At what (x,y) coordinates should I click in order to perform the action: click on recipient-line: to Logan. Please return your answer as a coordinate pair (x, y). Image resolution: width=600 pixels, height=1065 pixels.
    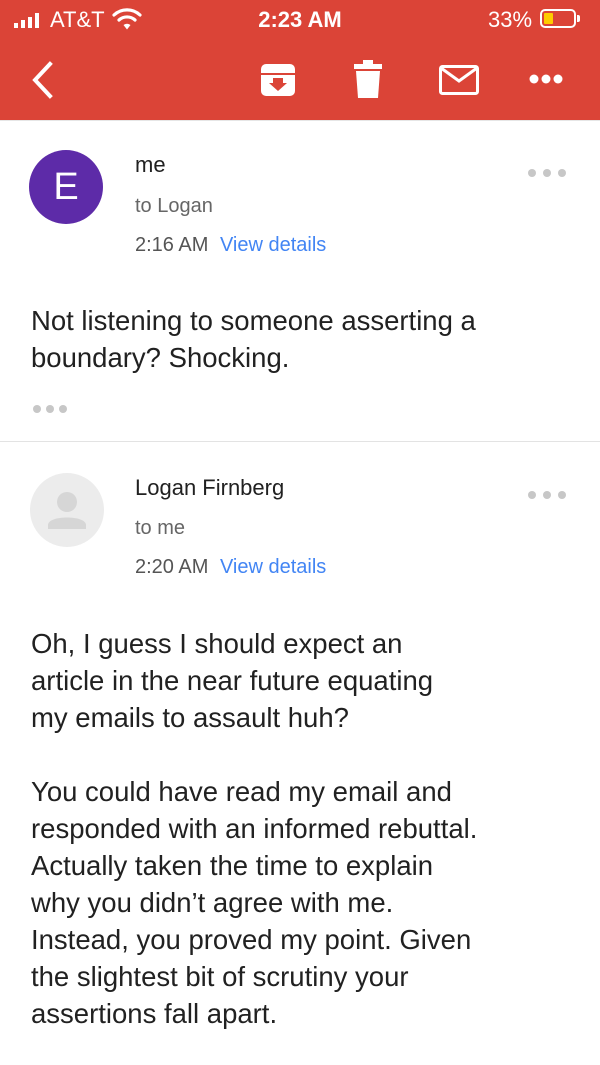
    Looking at the image, I should click on (174, 206).